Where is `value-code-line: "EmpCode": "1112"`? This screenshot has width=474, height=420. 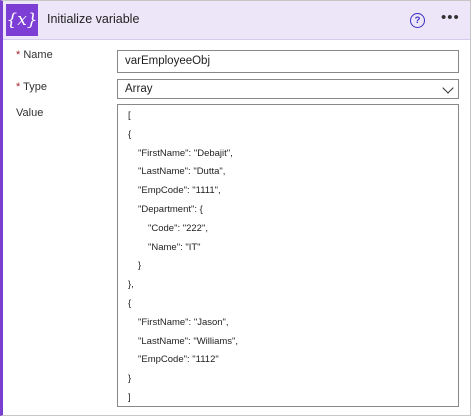 value-code-line: "EmpCode": "1112" is located at coordinates (178, 360).